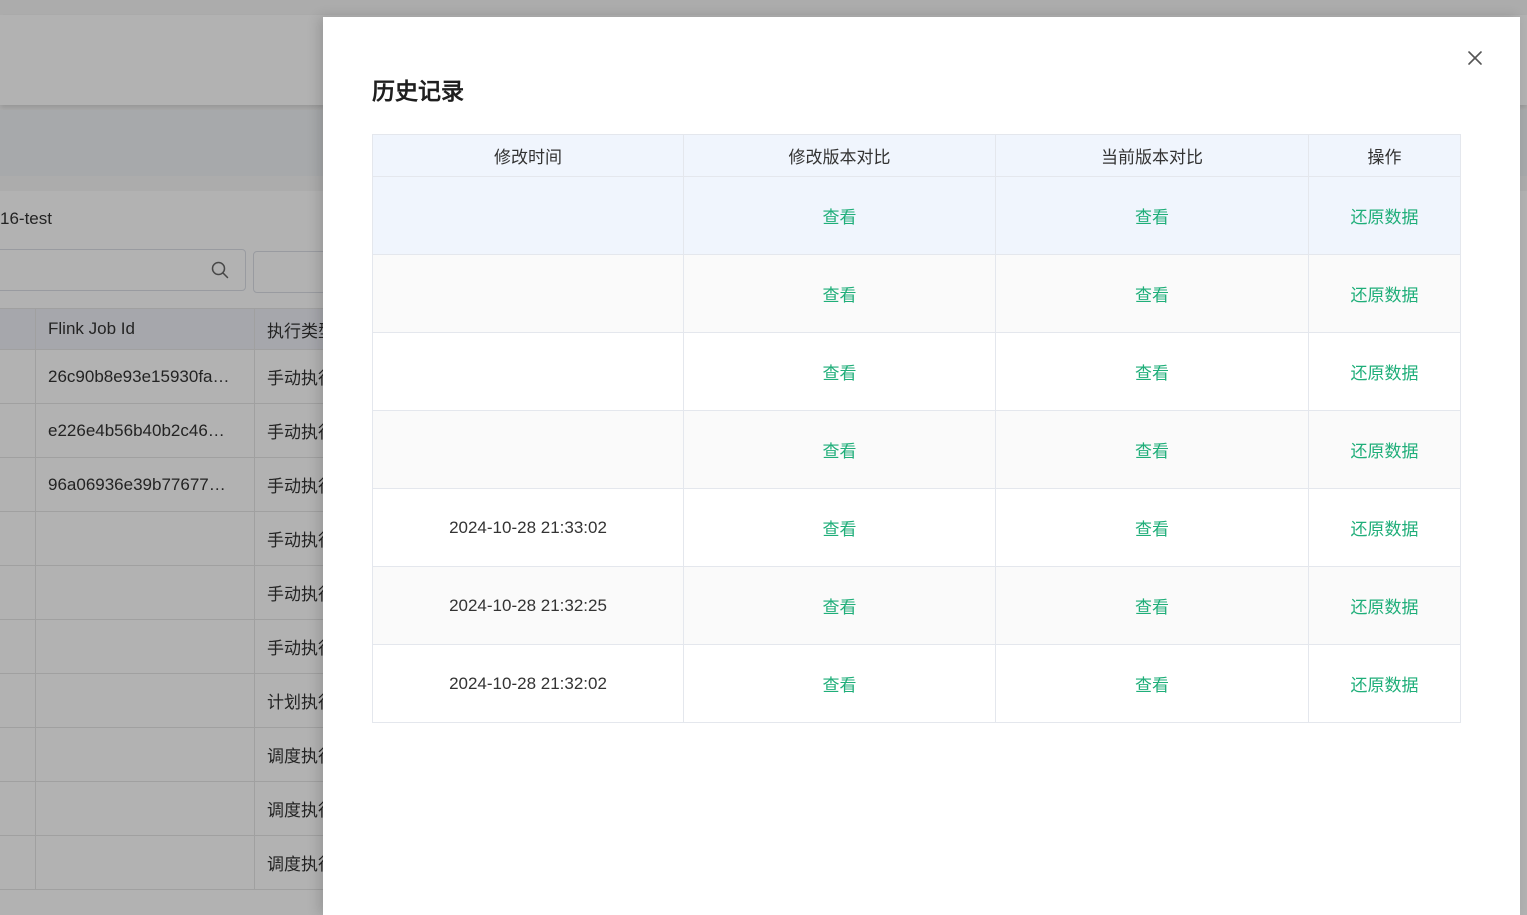 The width and height of the screenshot is (1527, 915). I want to click on close-icon, so click(1475, 60).